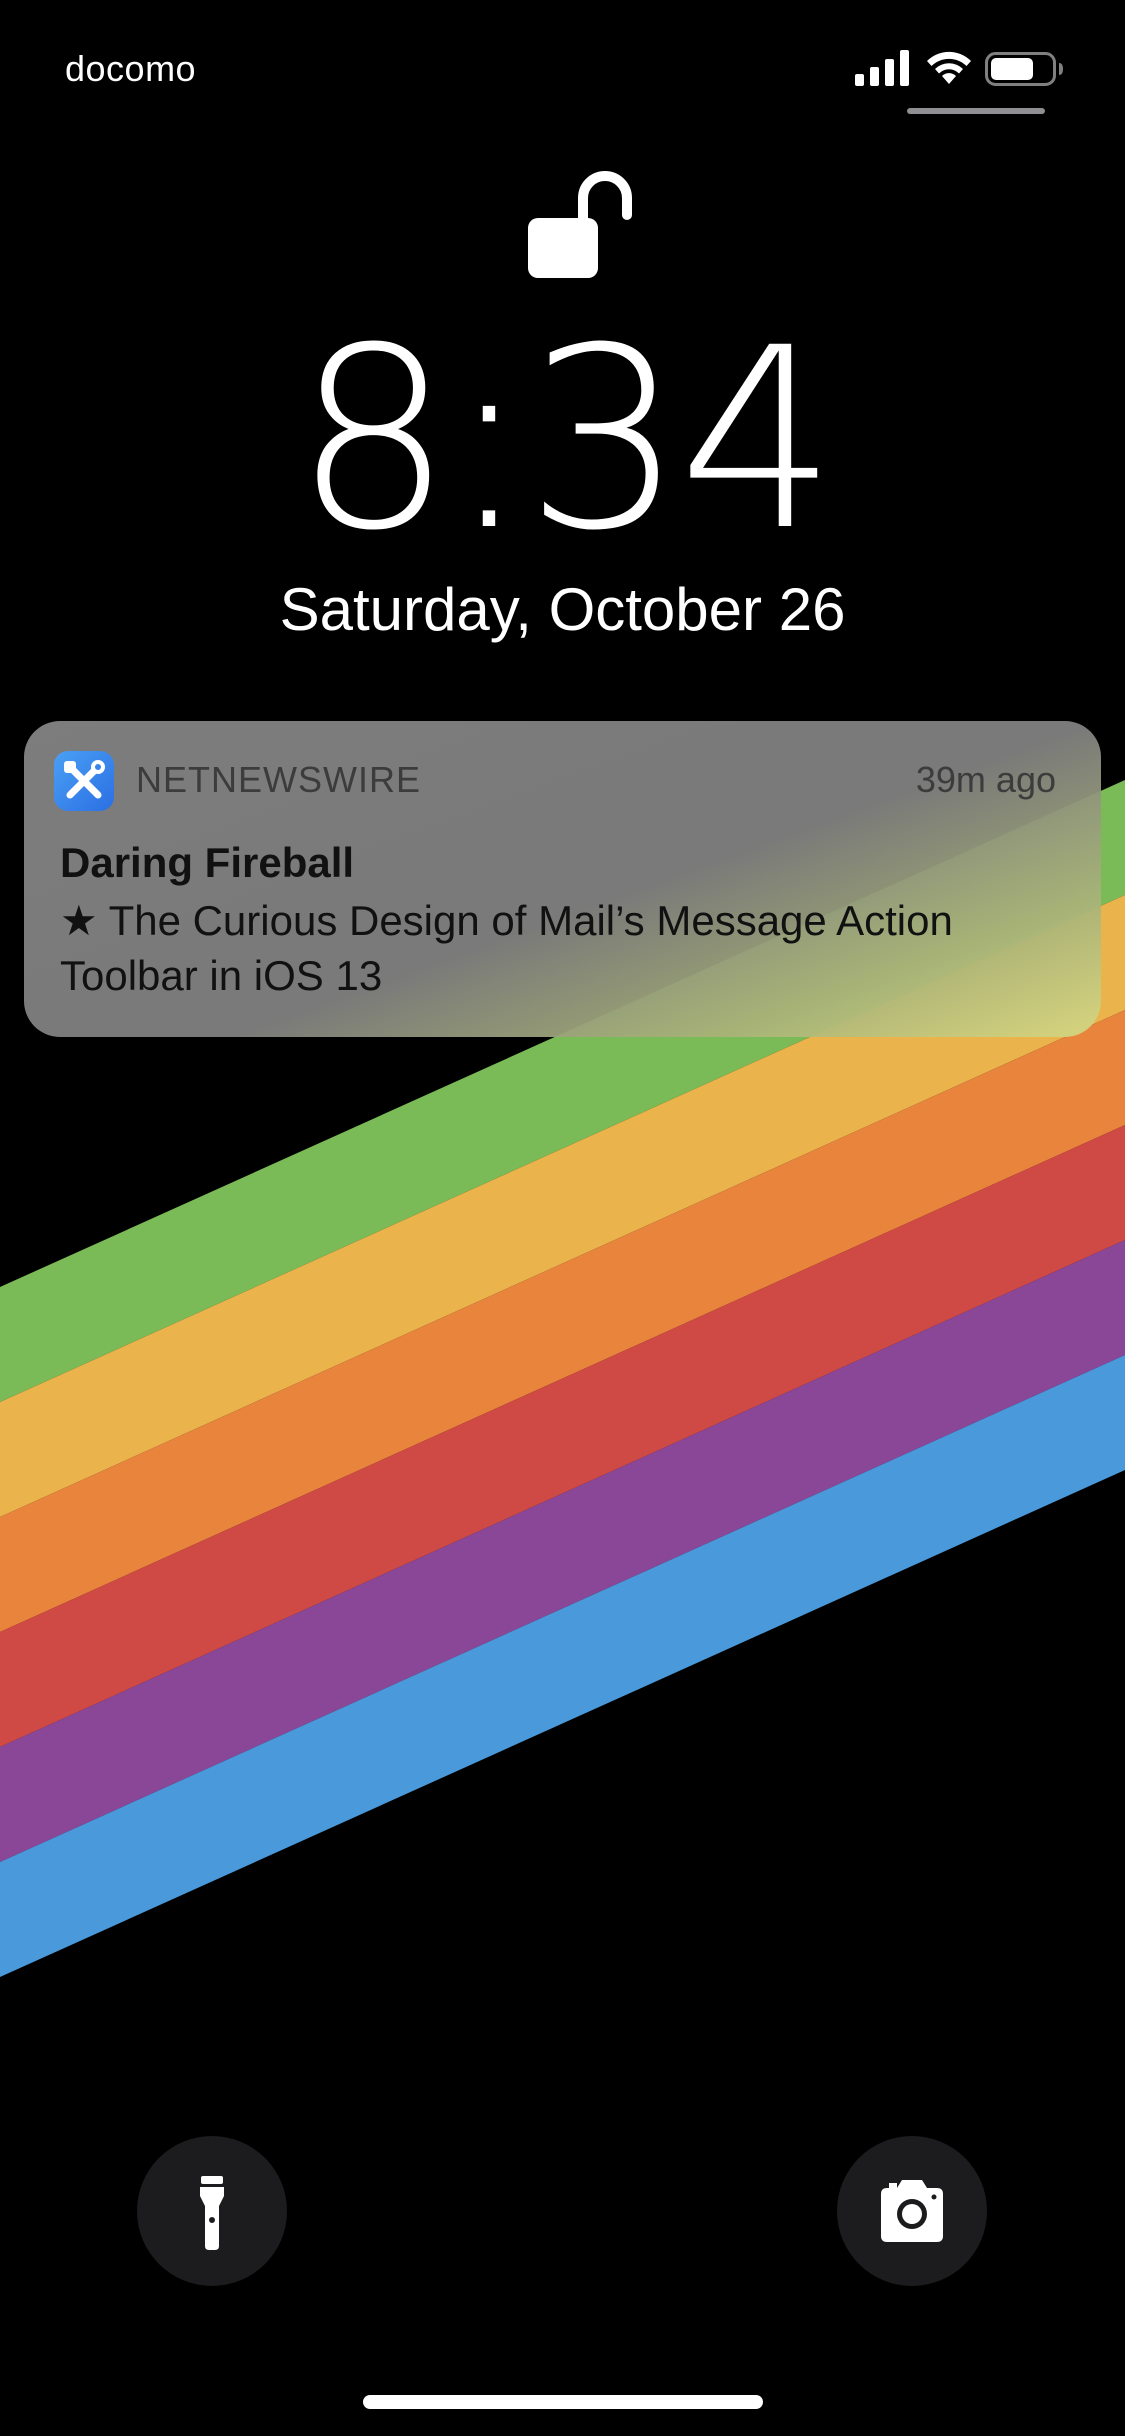 The image size is (1125, 2436). I want to click on status-icons, so click(970, 70).